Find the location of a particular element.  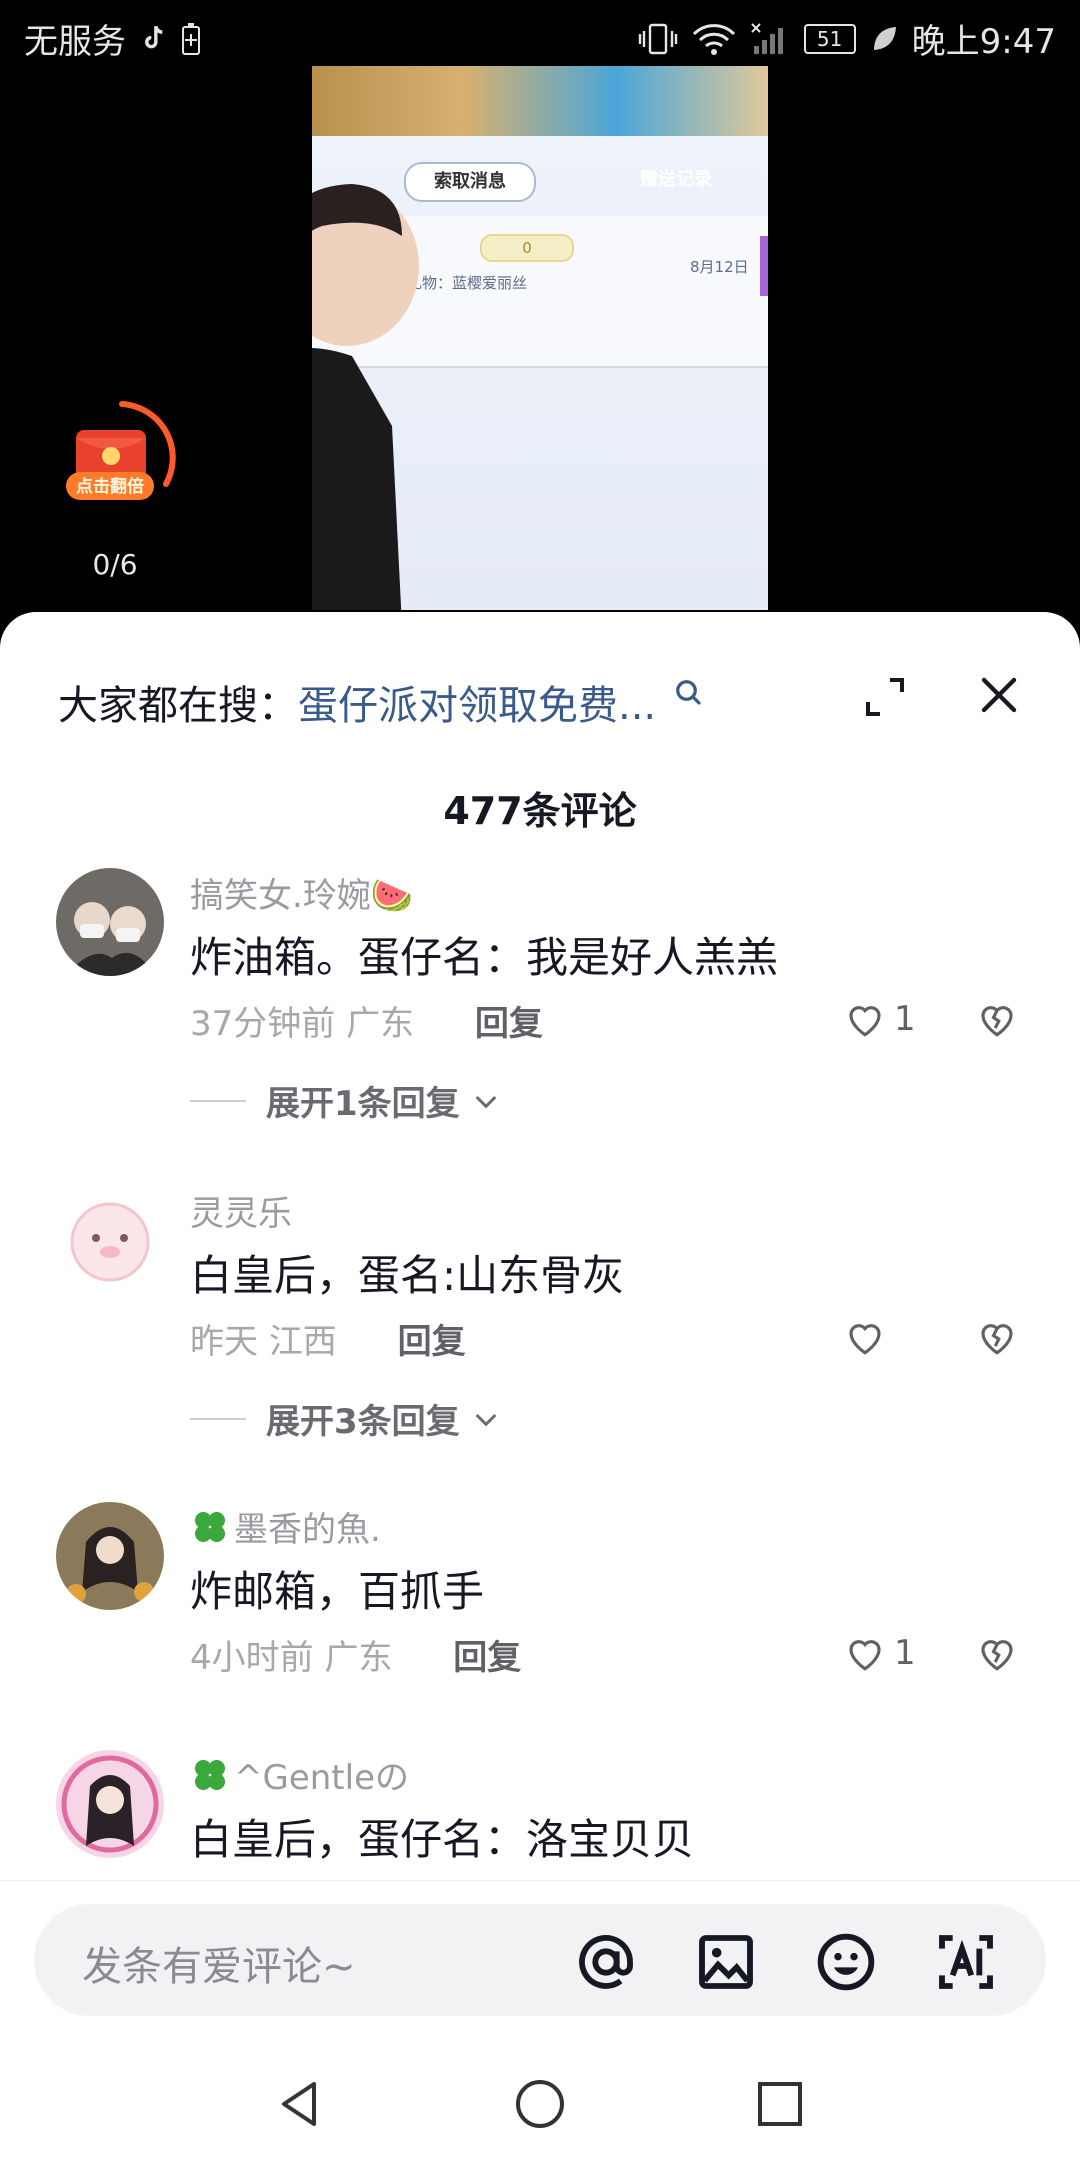

comment-count: 477条评论 is located at coordinates (540, 811).